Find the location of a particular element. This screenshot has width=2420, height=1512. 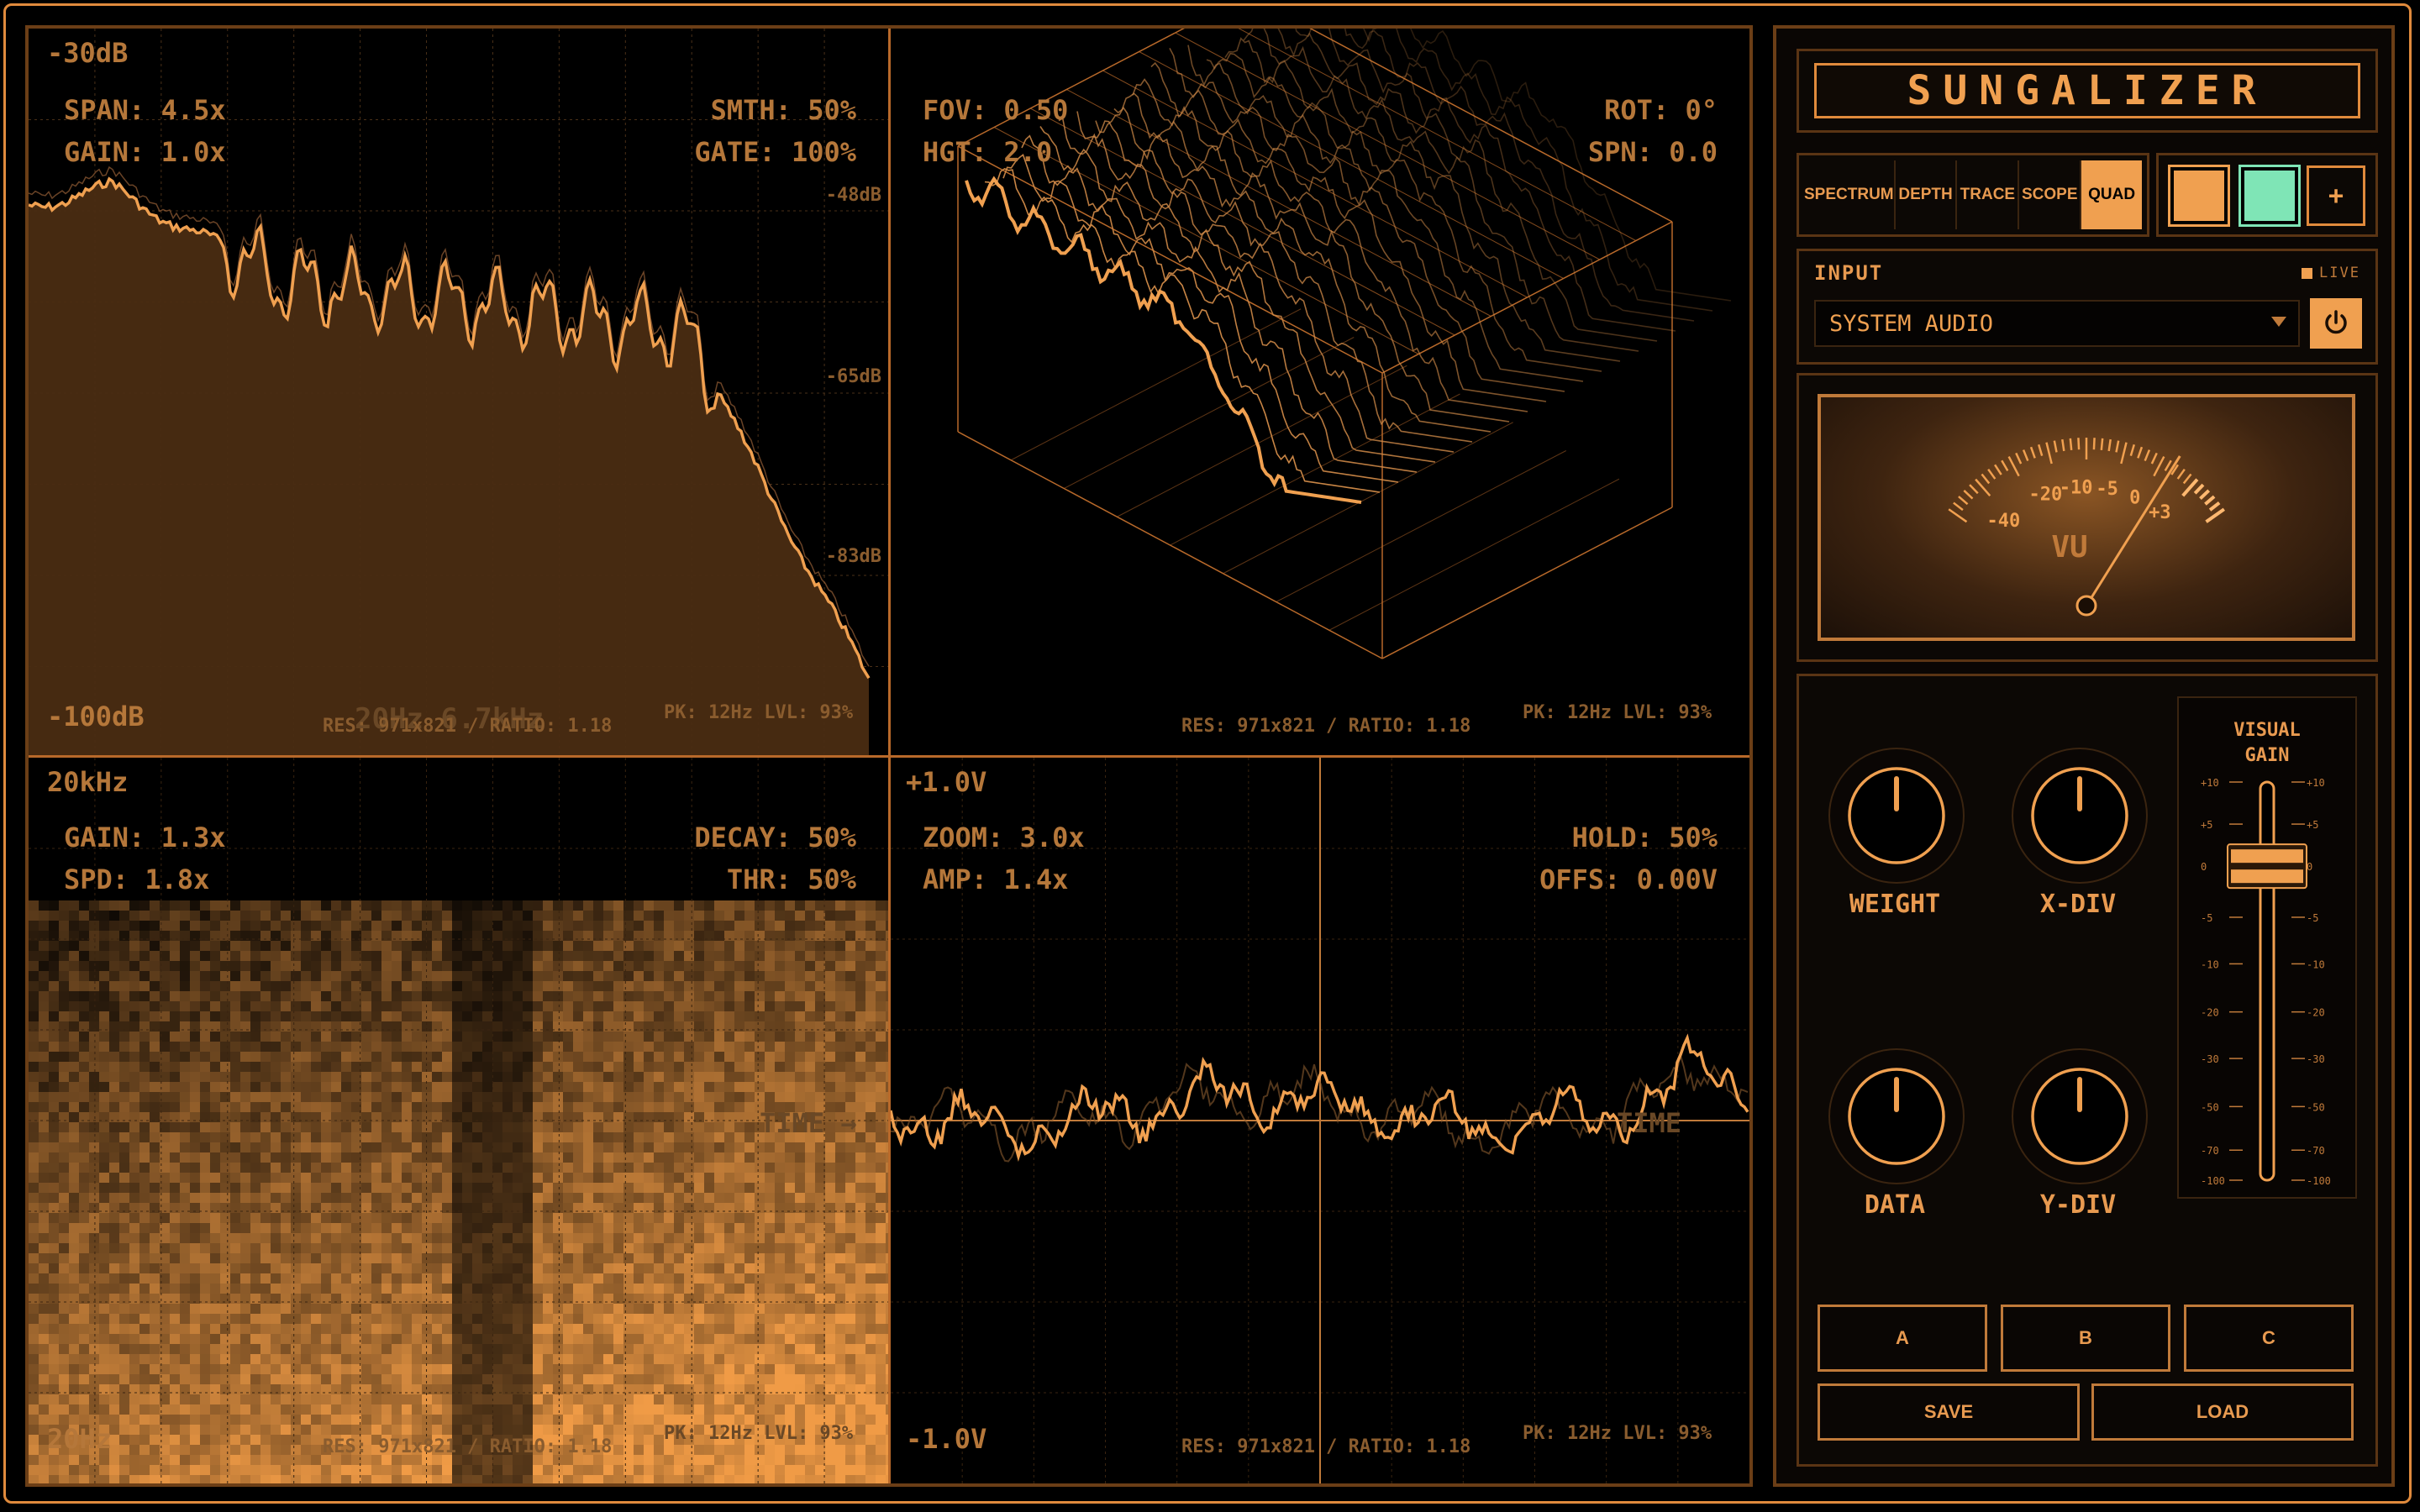

depth-spn: SPN: 0.0 is located at coordinates (1652, 152).